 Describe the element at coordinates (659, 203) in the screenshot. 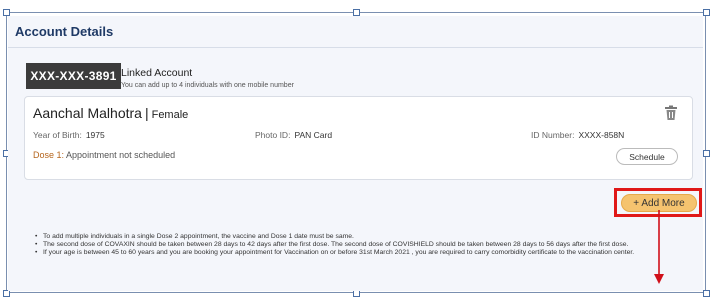

I see `add-more-button: + Add More` at that location.